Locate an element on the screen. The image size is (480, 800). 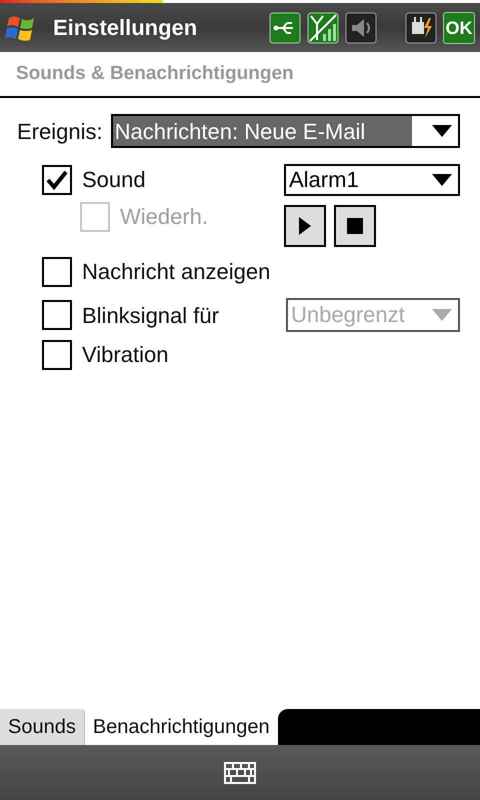
plug-icon is located at coordinates (421, 28).